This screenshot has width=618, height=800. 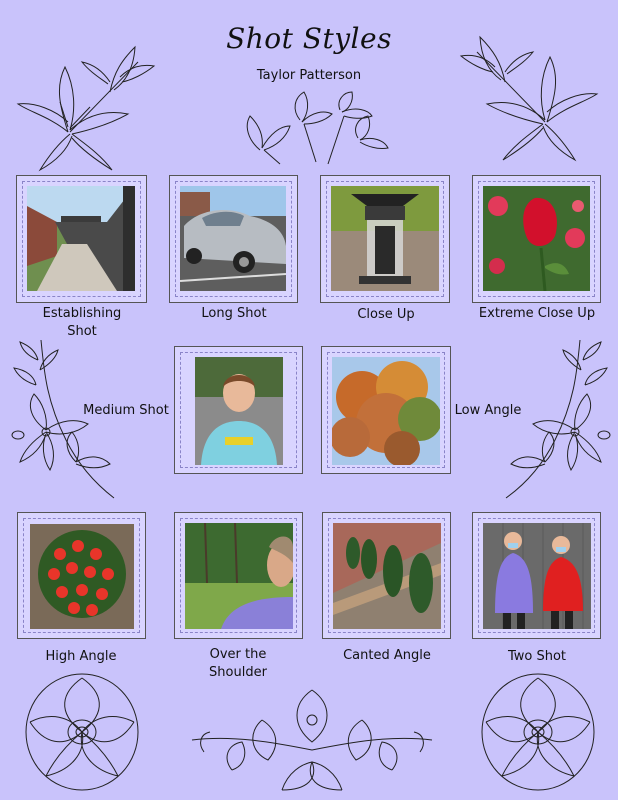 What do you see at coordinates (126, 410) in the screenshot?
I see `label-medium-shot: Medium Shot` at bounding box center [126, 410].